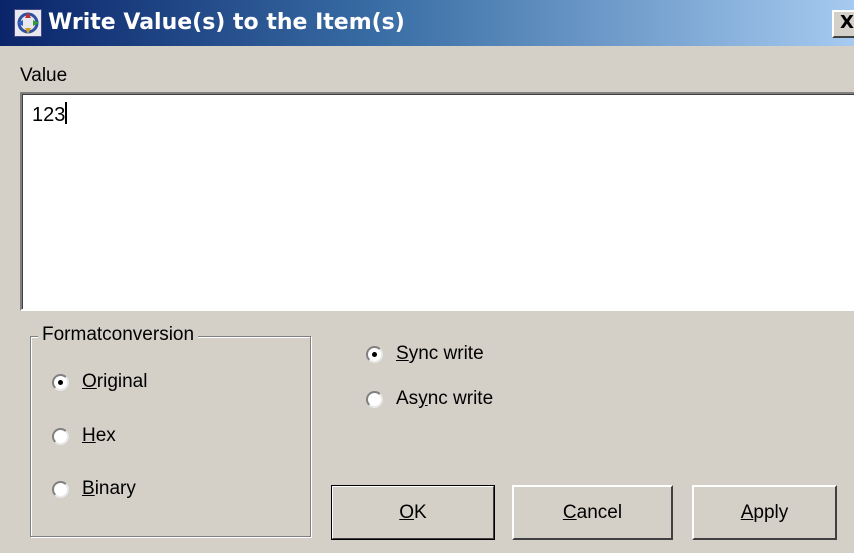 Image resolution: width=854 pixels, height=553 pixels. I want to click on accel-char: A, so click(747, 512).